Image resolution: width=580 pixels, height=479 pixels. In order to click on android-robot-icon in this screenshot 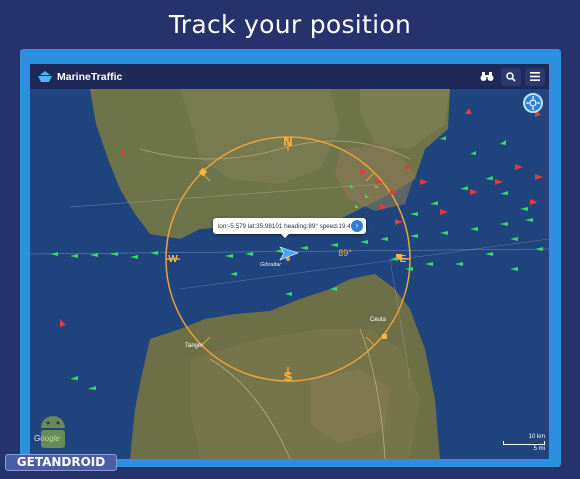, I will do `click(53, 432)`.